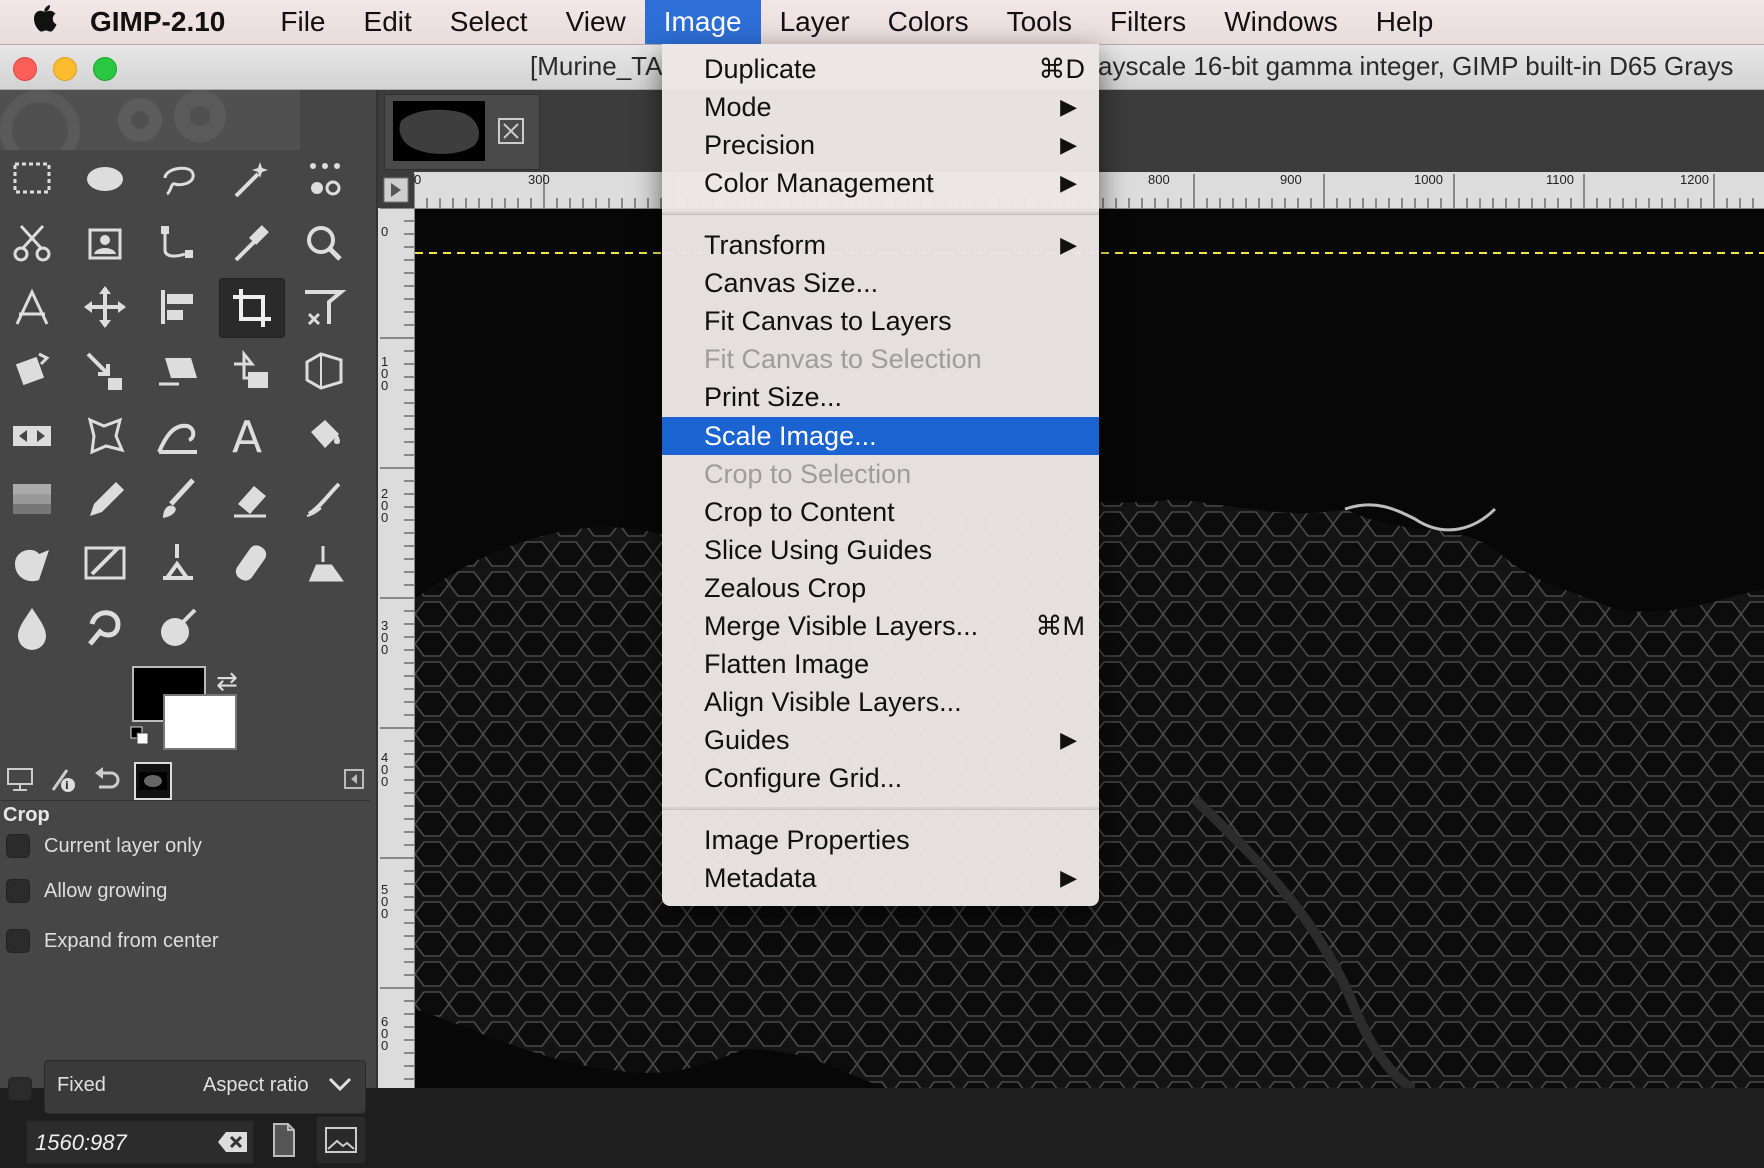 The image size is (1764, 1168). I want to click on flip-icon, so click(251, 371).